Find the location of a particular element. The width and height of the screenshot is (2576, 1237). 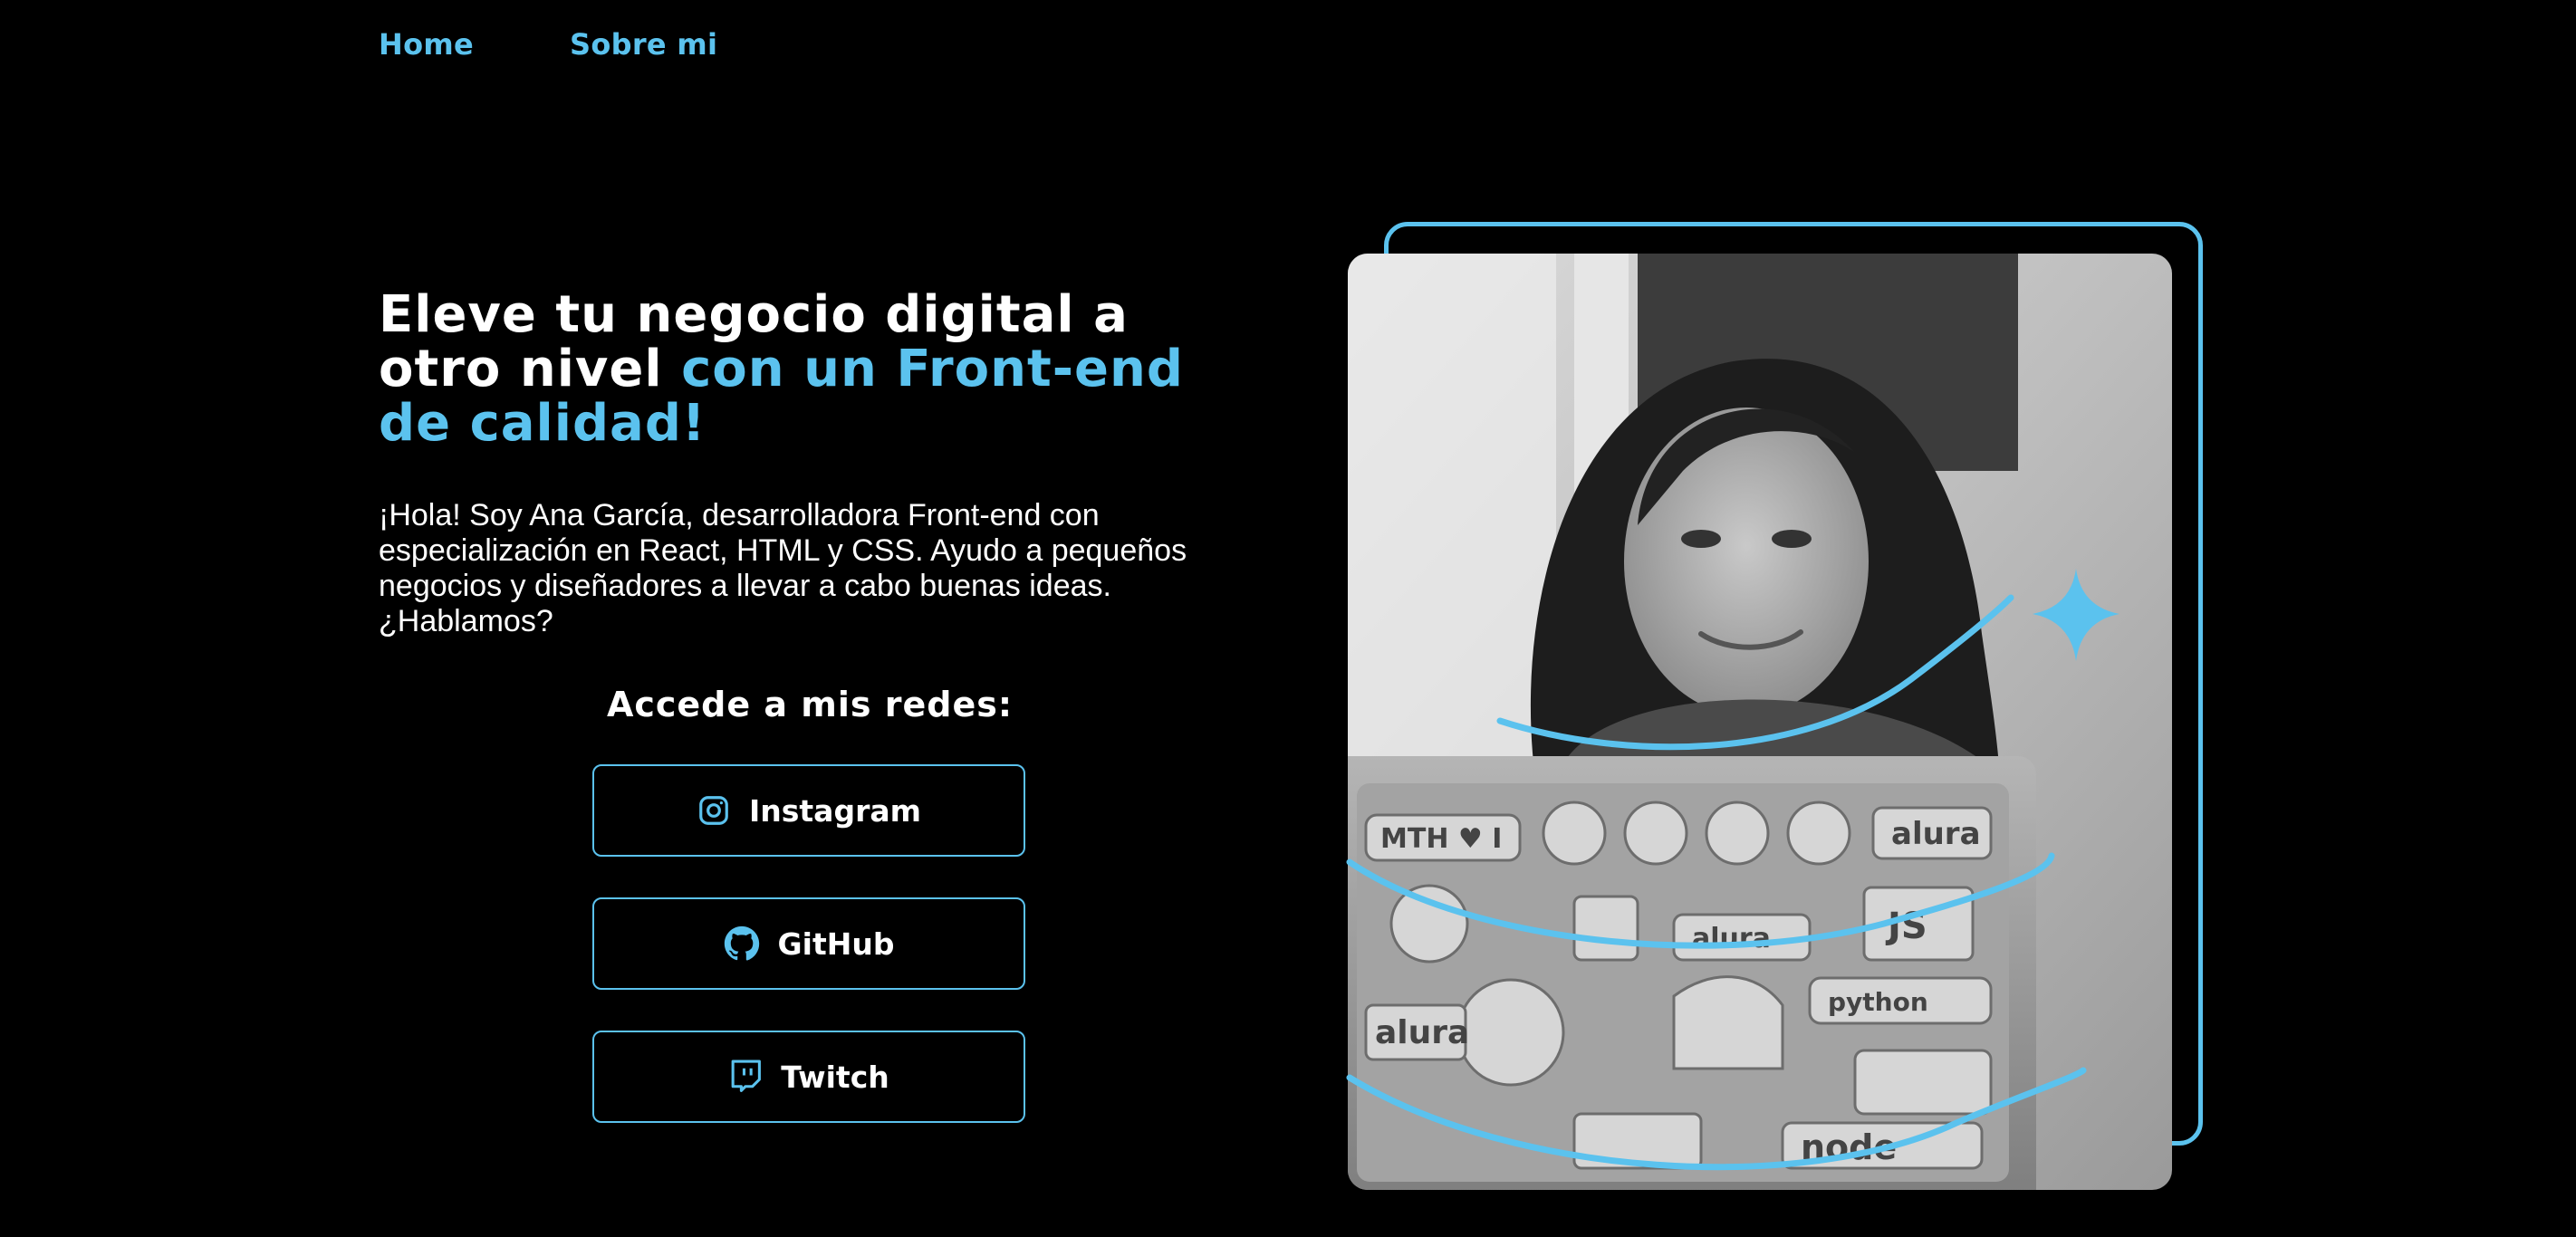

twitch-button: Twitch is located at coordinates (808, 1077).